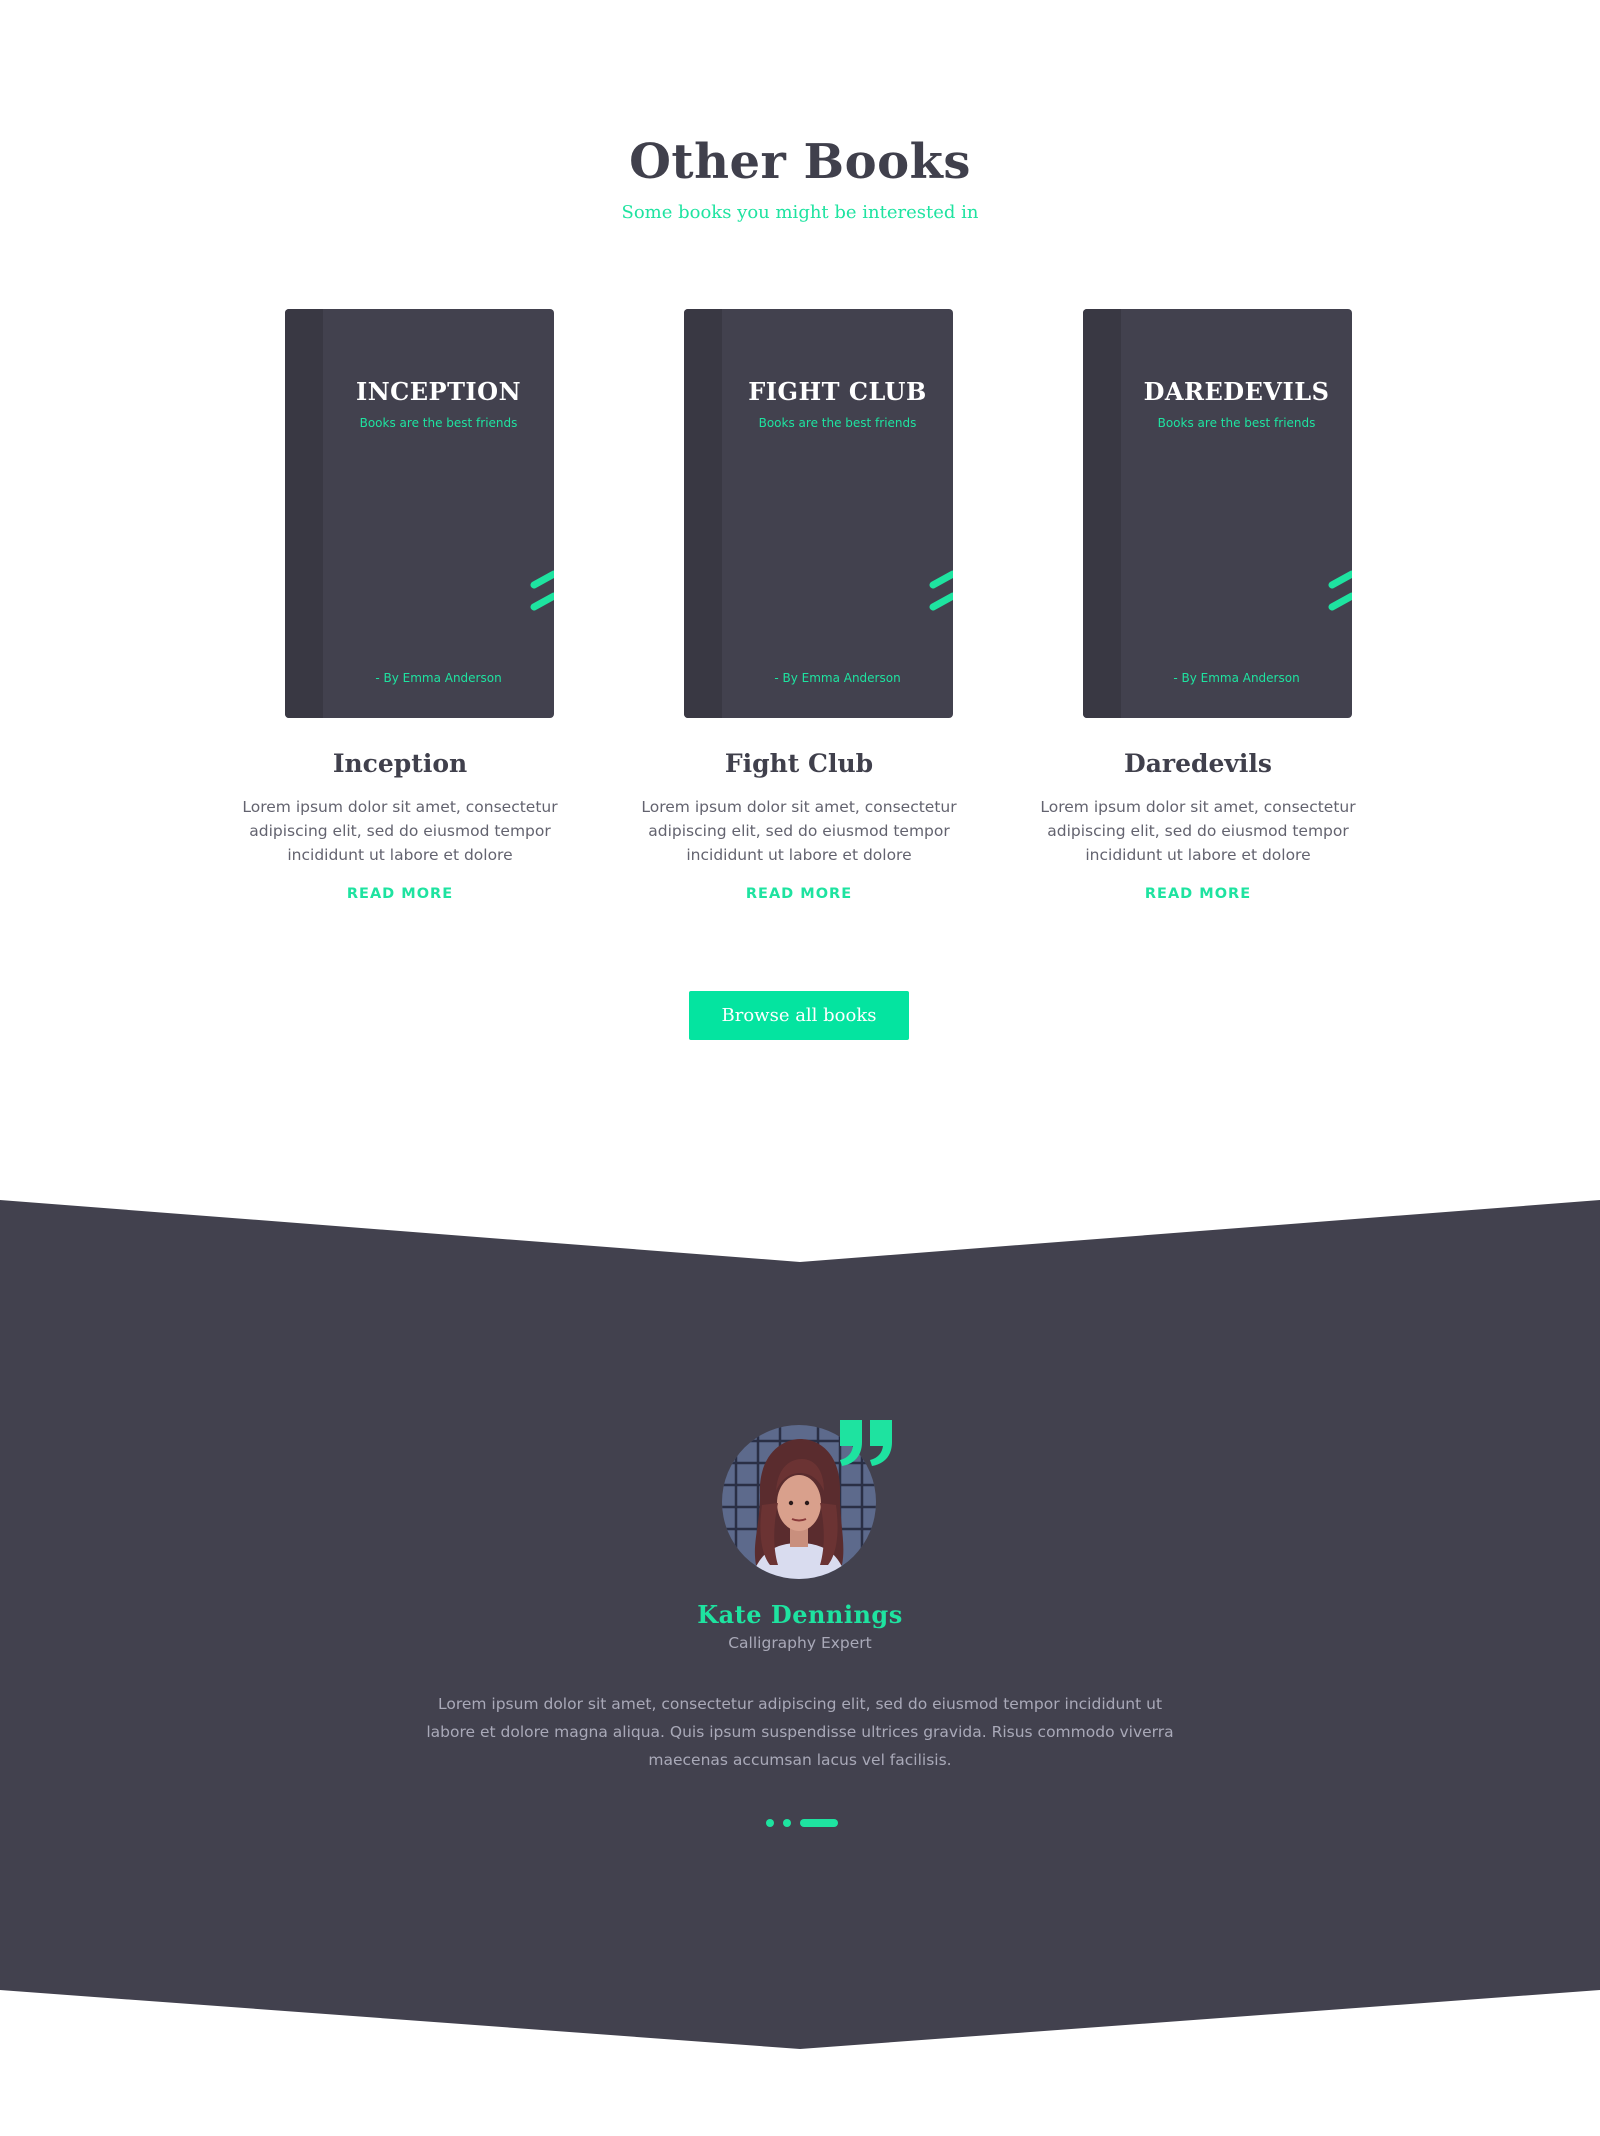  I want to click on cover-title: DAREDEVILS, so click(1236, 391).